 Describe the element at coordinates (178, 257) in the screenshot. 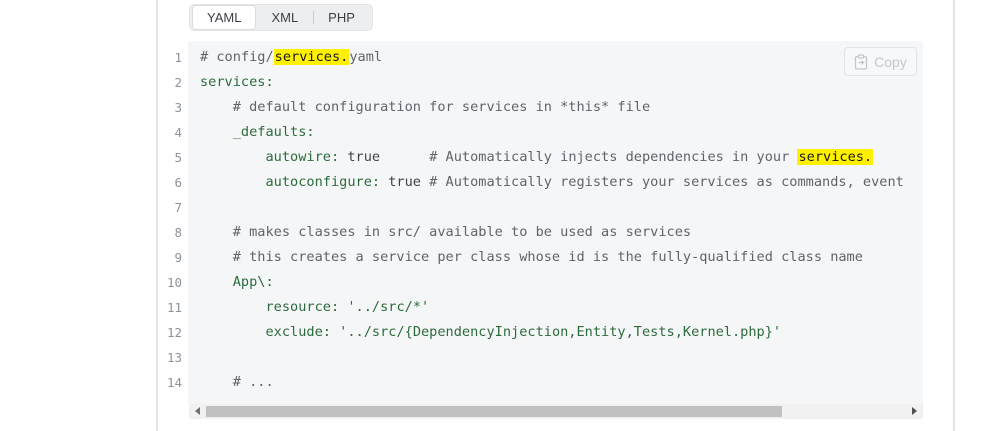

I see `line-number: 9` at that location.